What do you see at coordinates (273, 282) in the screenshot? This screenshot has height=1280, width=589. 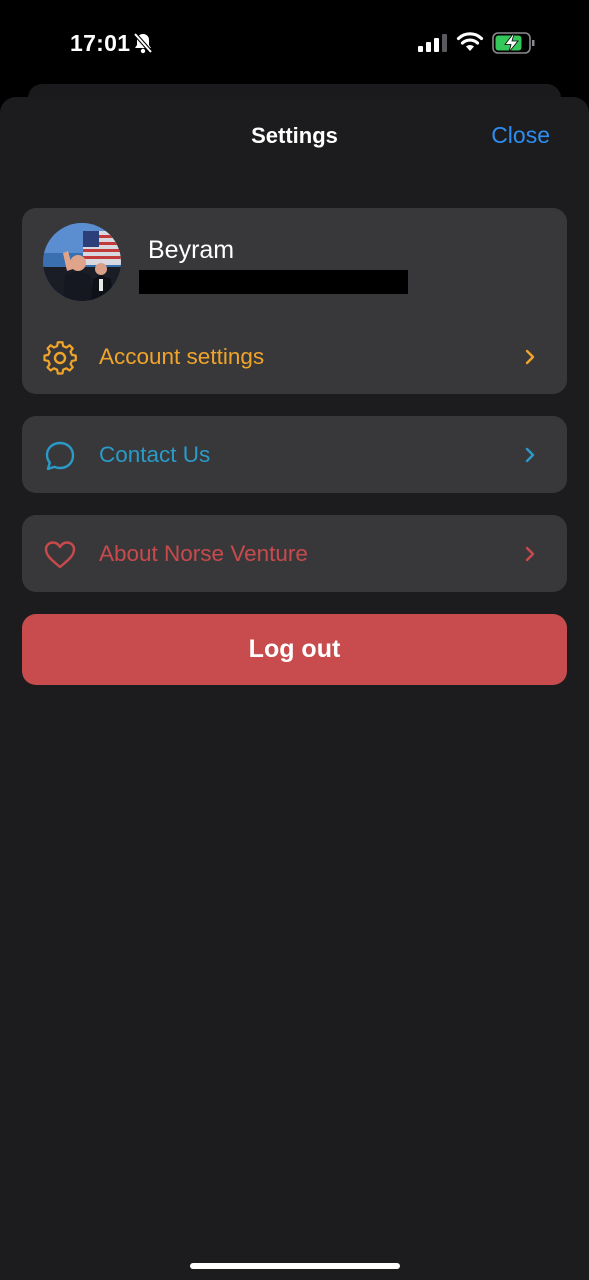 I see `redacted-email-bar` at bounding box center [273, 282].